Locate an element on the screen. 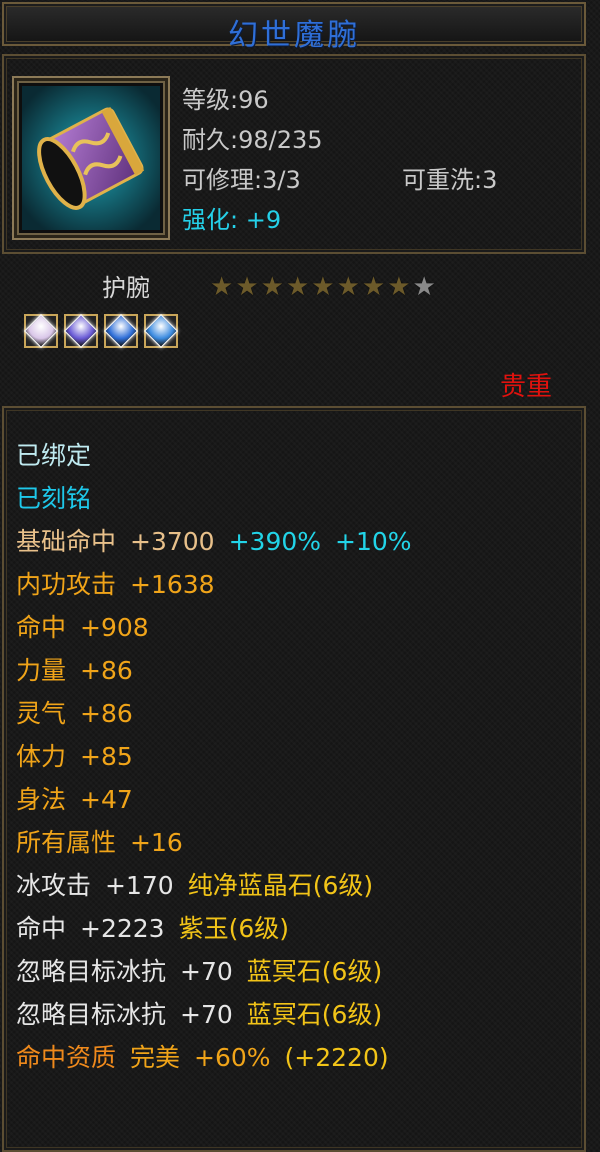 This screenshot has height=1152, width=600. attribute-value: 纯净蓝晶石(6级) is located at coordinates (280, 885).